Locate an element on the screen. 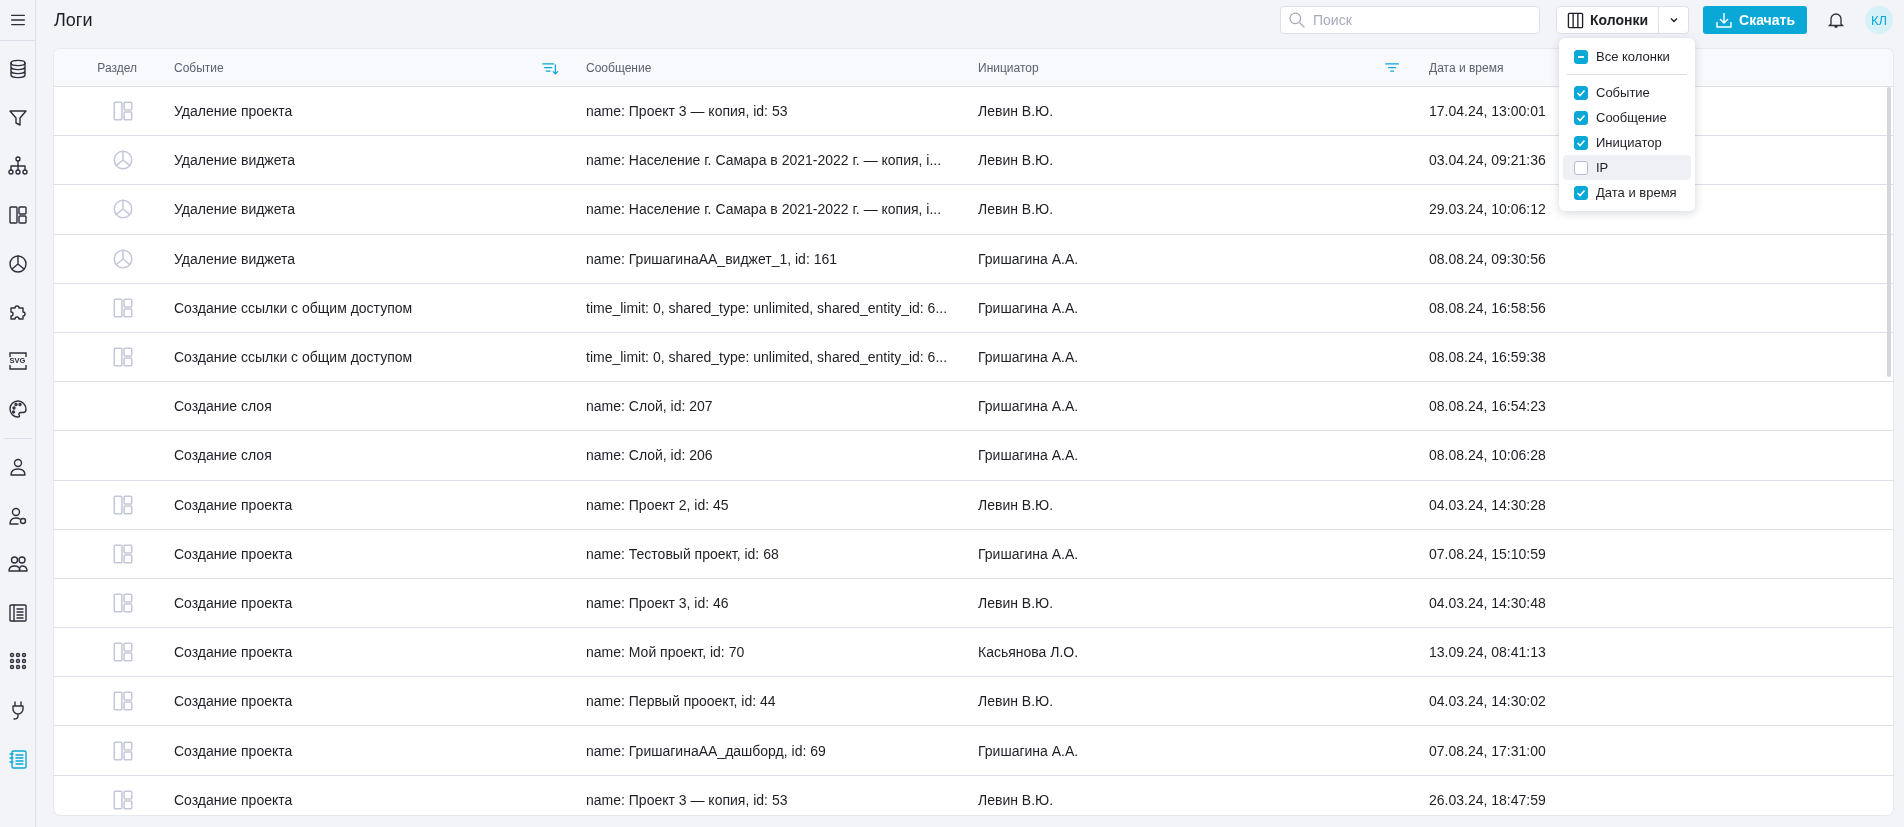  page-title: Логи is located at coordinates (74, 20).